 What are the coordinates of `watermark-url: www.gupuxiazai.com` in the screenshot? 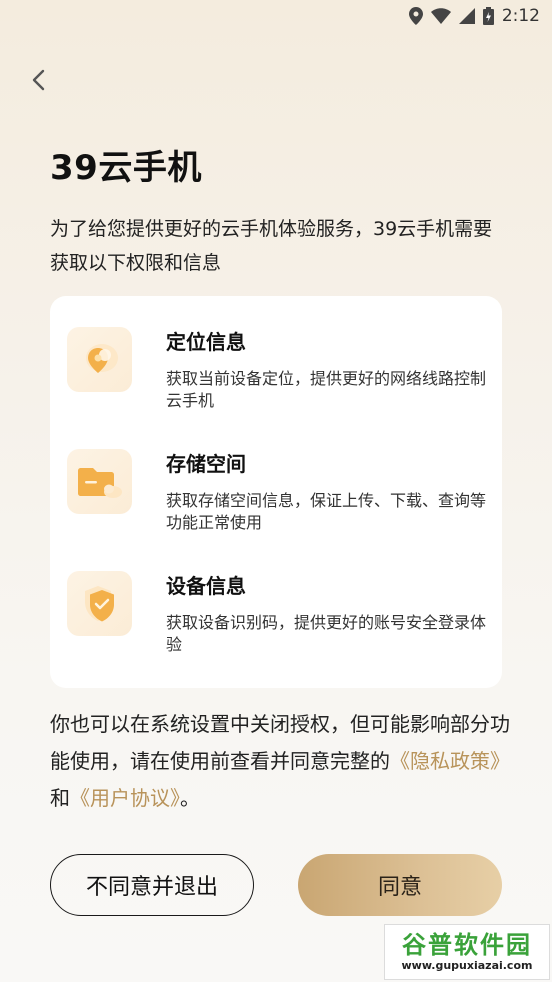 It's located at (467, 965).